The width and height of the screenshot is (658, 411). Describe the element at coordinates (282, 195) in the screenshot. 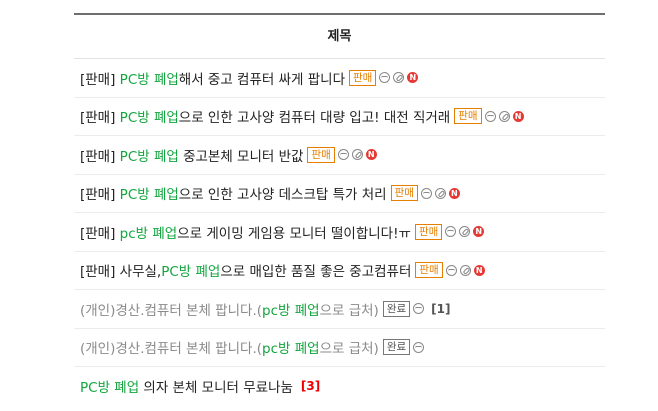

I see `title-text: 으로 인한 고사양 데스크탑 특가 처리` at that location.